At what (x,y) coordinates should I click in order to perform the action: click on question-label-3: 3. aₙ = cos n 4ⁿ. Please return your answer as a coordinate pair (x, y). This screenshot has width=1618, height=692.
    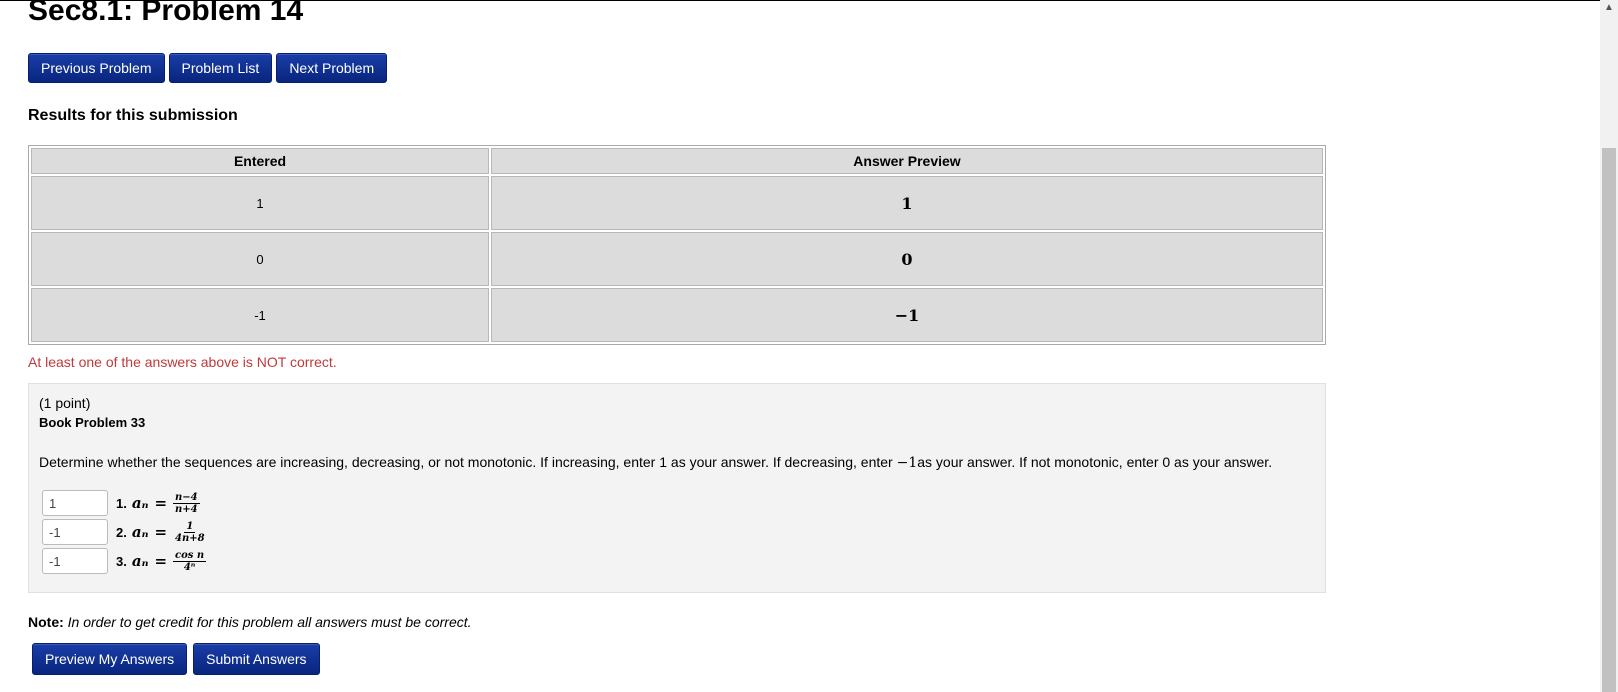
    Looking at the image, I should click on (161, 561).